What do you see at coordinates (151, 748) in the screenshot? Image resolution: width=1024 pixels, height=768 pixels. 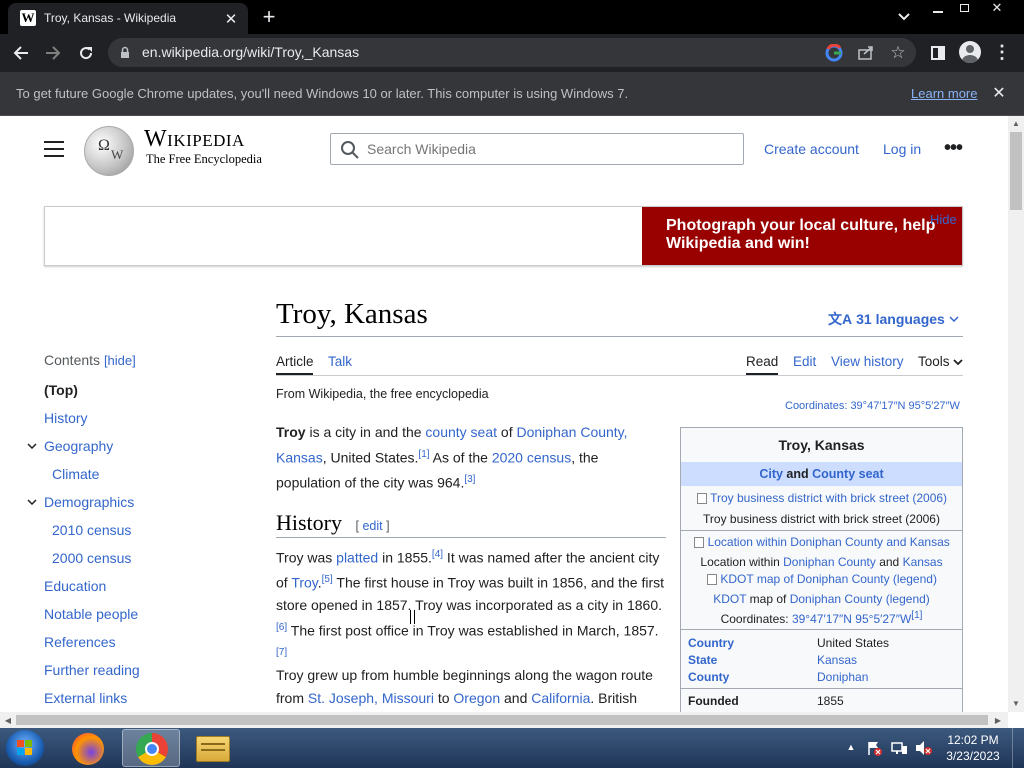 I see `chrome-taskbar-button` at bounding box center [151, 748].